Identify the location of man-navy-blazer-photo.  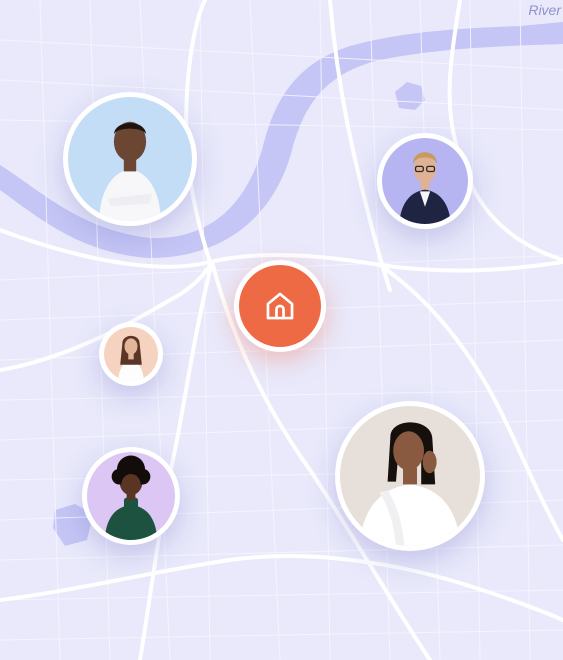
(425, 181).